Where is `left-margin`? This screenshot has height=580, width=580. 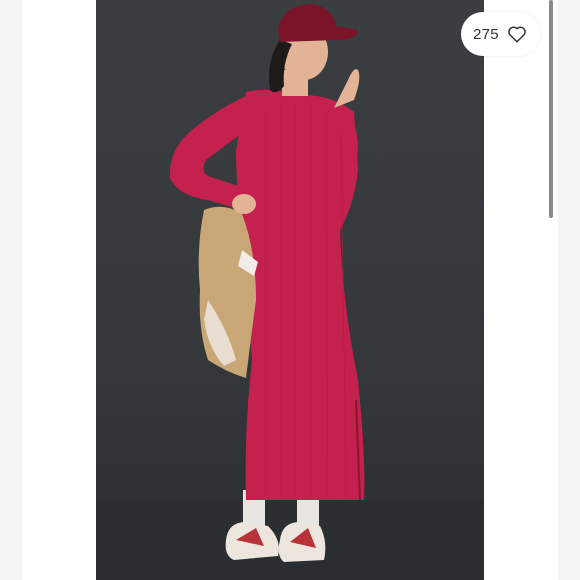
left-margin is located at coordinates (59, 290).